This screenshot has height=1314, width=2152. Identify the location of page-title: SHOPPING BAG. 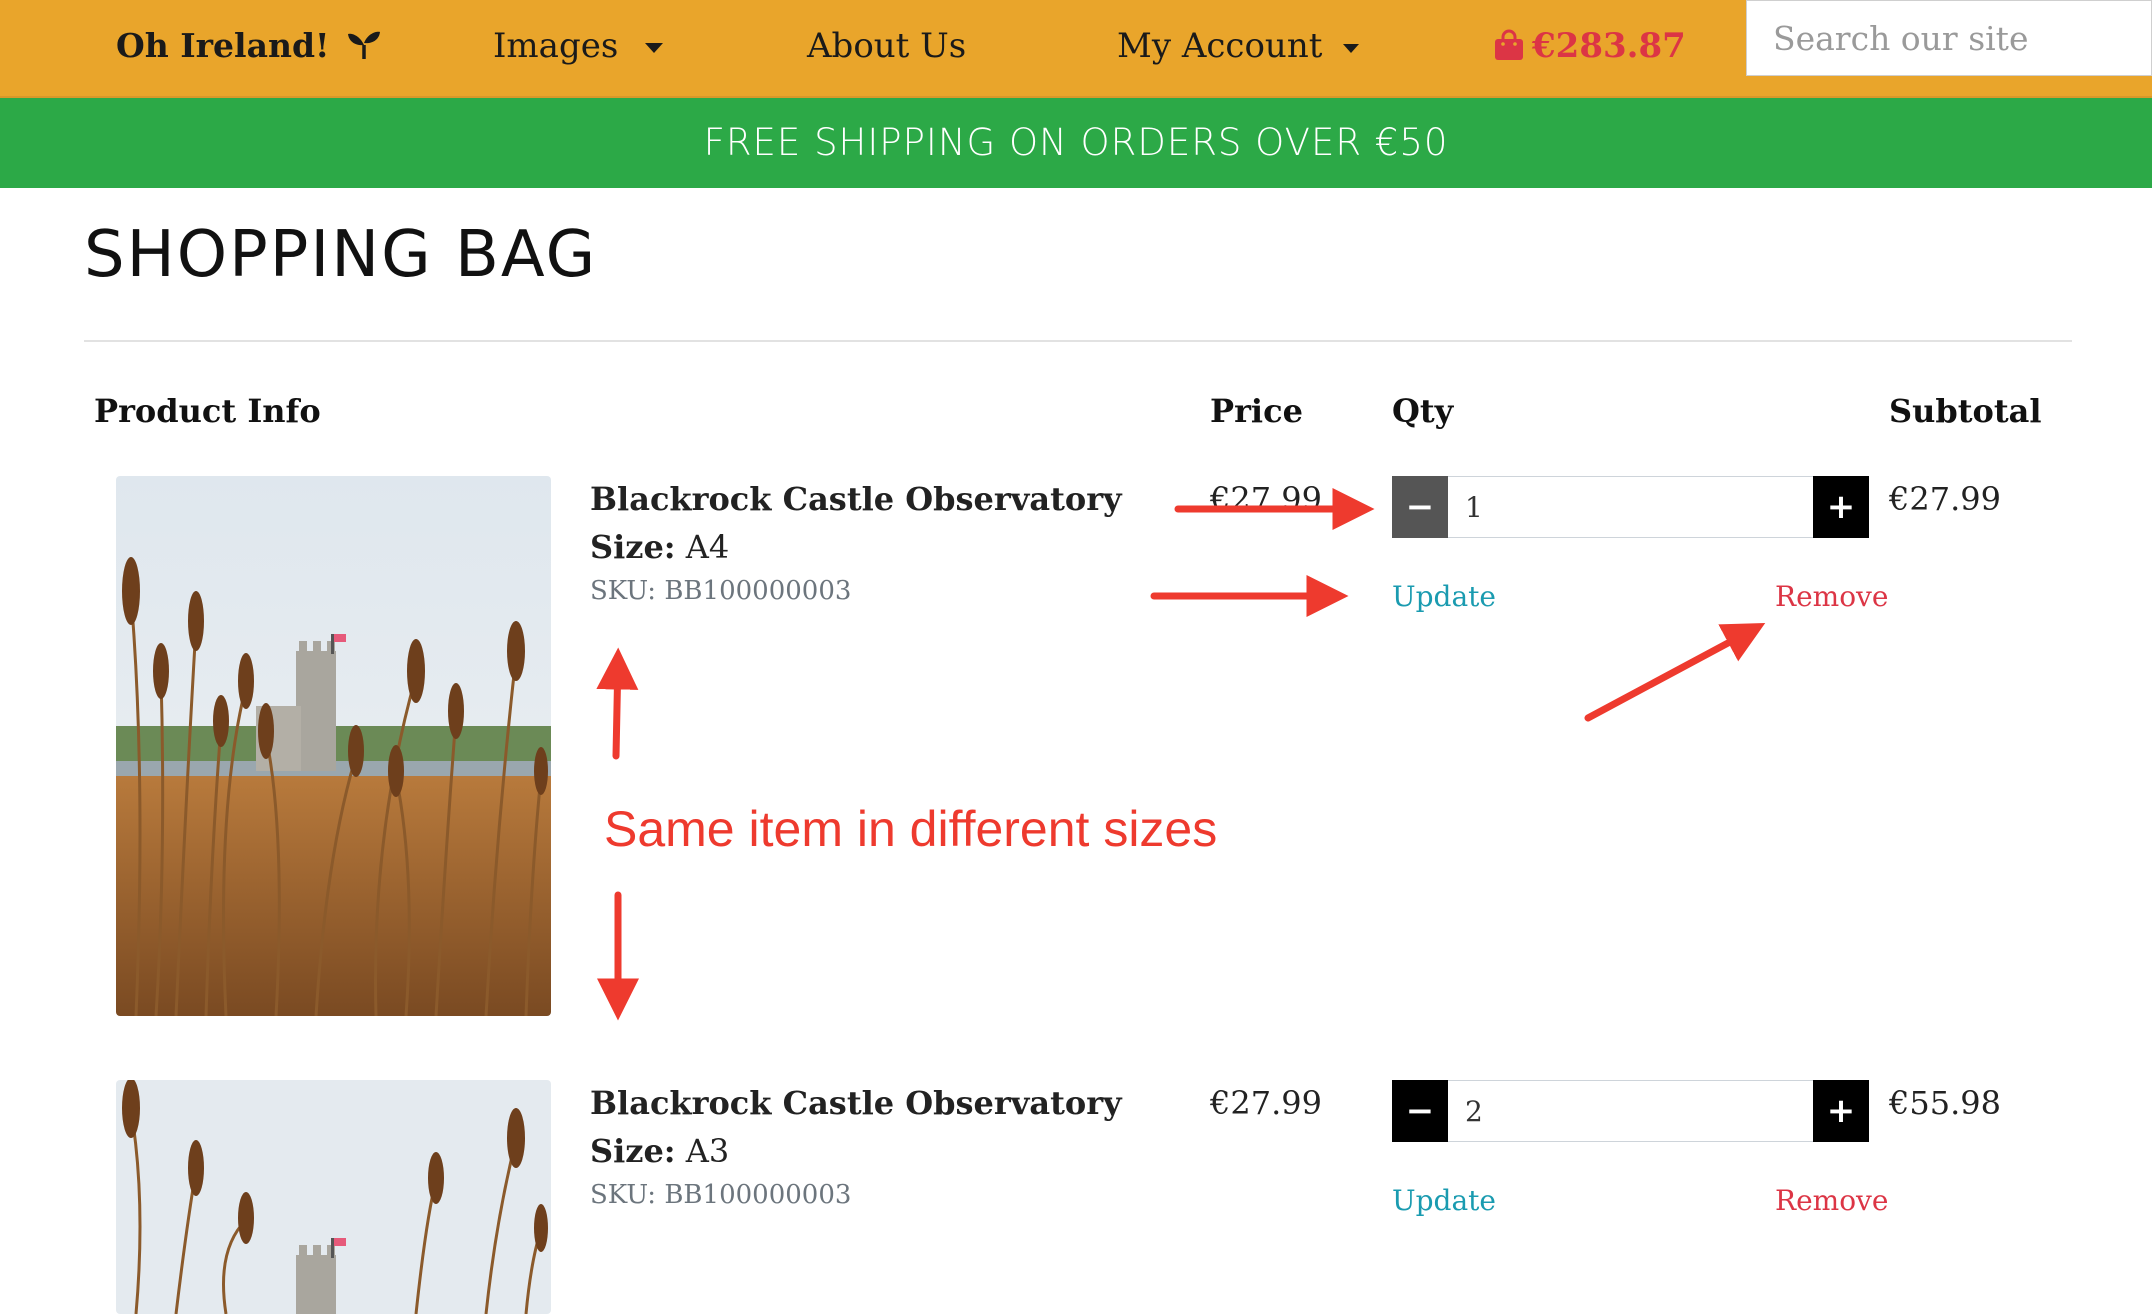
(341, 255).